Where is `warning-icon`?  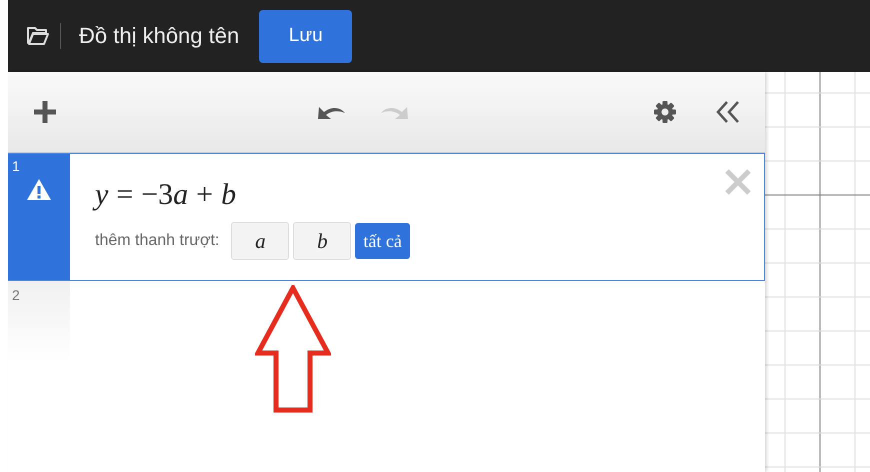
warning-icon is located at coordinates (39, 189).